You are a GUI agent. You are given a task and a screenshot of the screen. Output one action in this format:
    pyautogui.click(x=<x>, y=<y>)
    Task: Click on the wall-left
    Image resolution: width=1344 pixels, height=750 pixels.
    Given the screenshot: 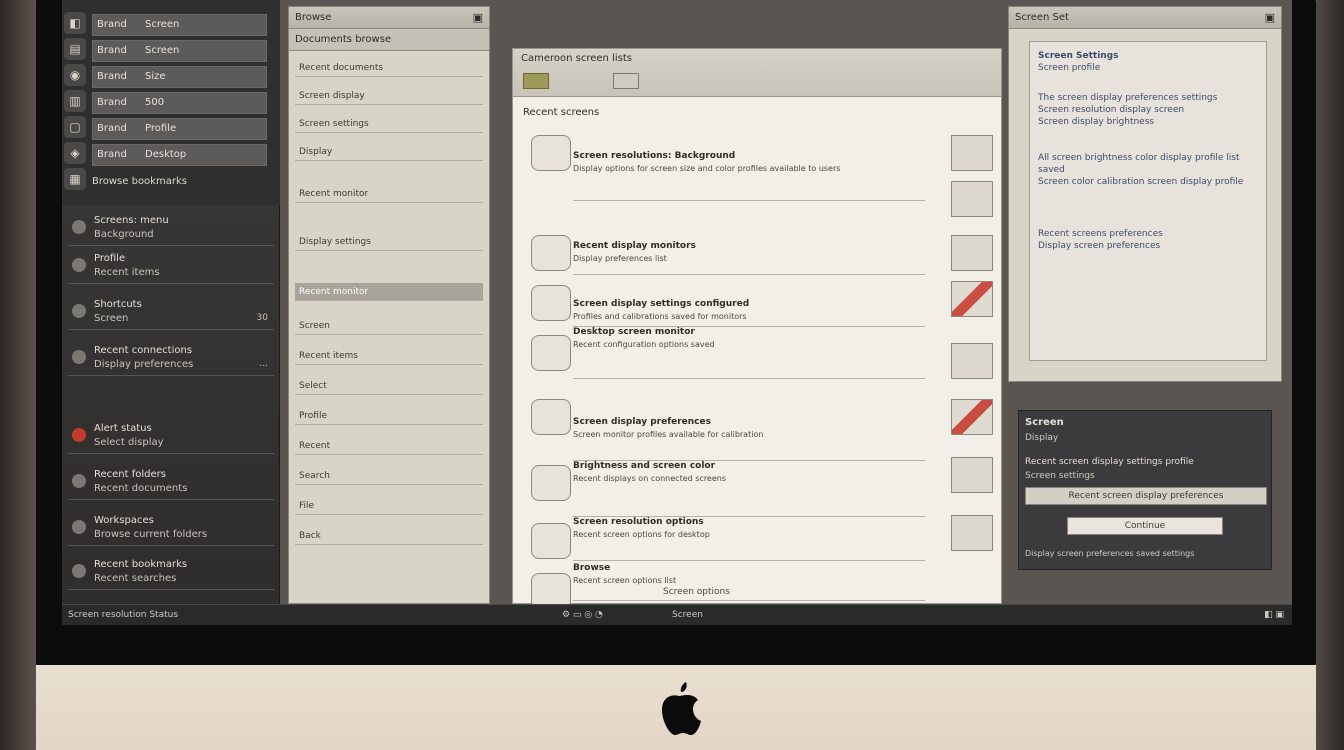 What is the action you would take?
    pyautogui.click(x=18, y=375)
    